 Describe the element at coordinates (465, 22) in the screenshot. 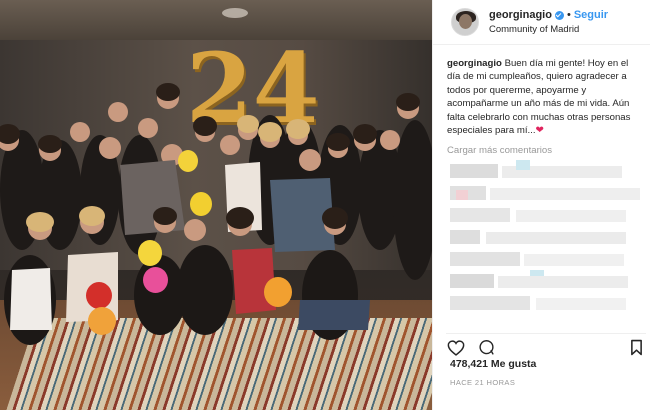

I see `avatar` at that location.